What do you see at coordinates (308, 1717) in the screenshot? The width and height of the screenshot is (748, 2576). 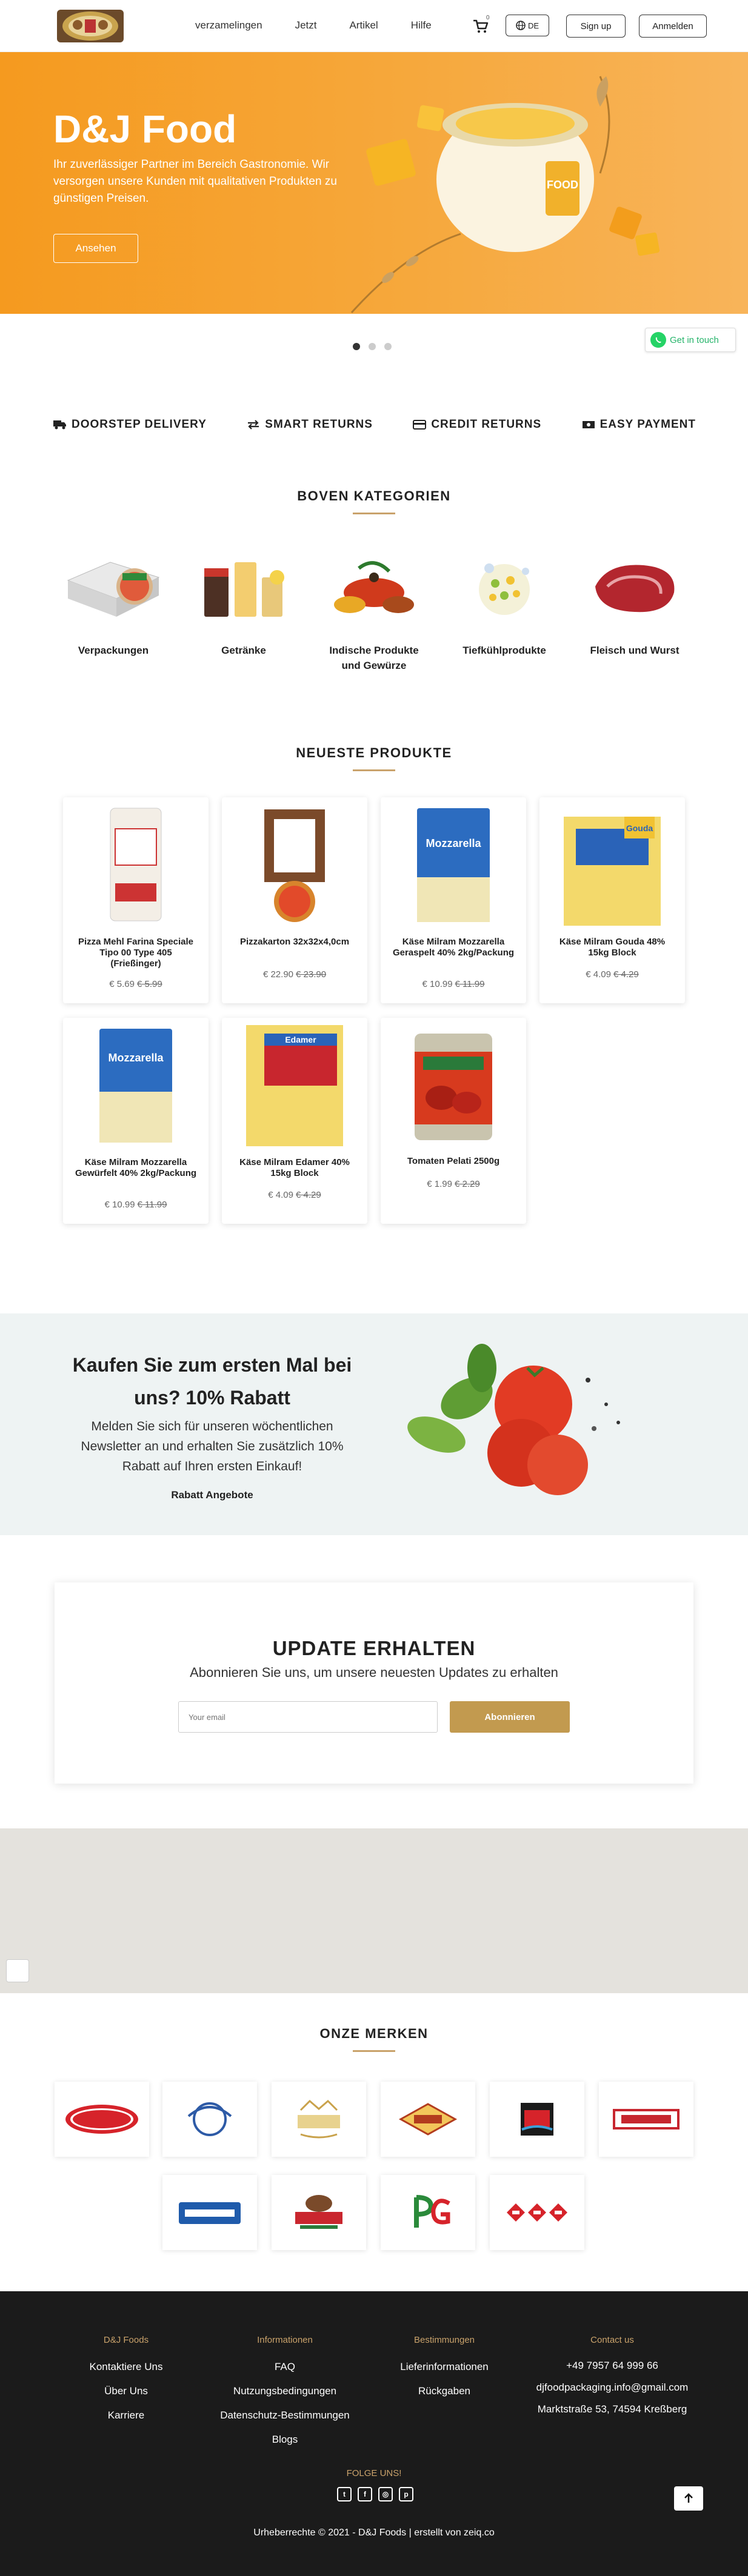 I see `email-input` at bounding box center [308, 1717].